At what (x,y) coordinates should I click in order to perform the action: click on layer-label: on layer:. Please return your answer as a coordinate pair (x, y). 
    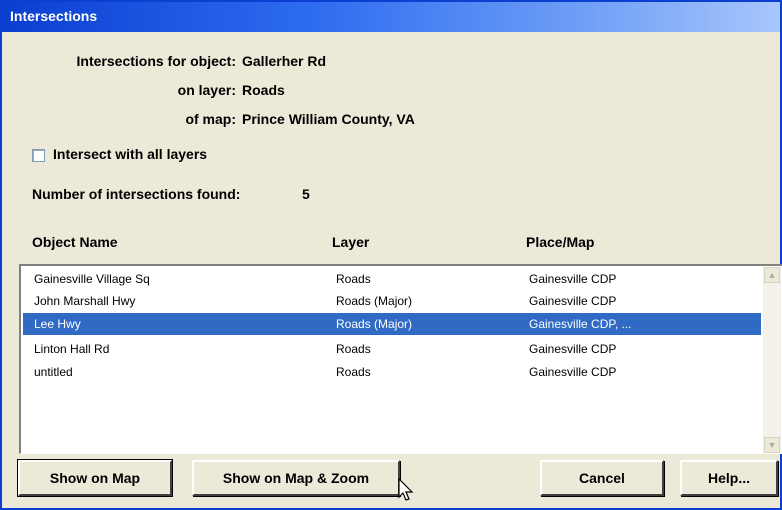
    Looking at the image, I should click on (206, 90).